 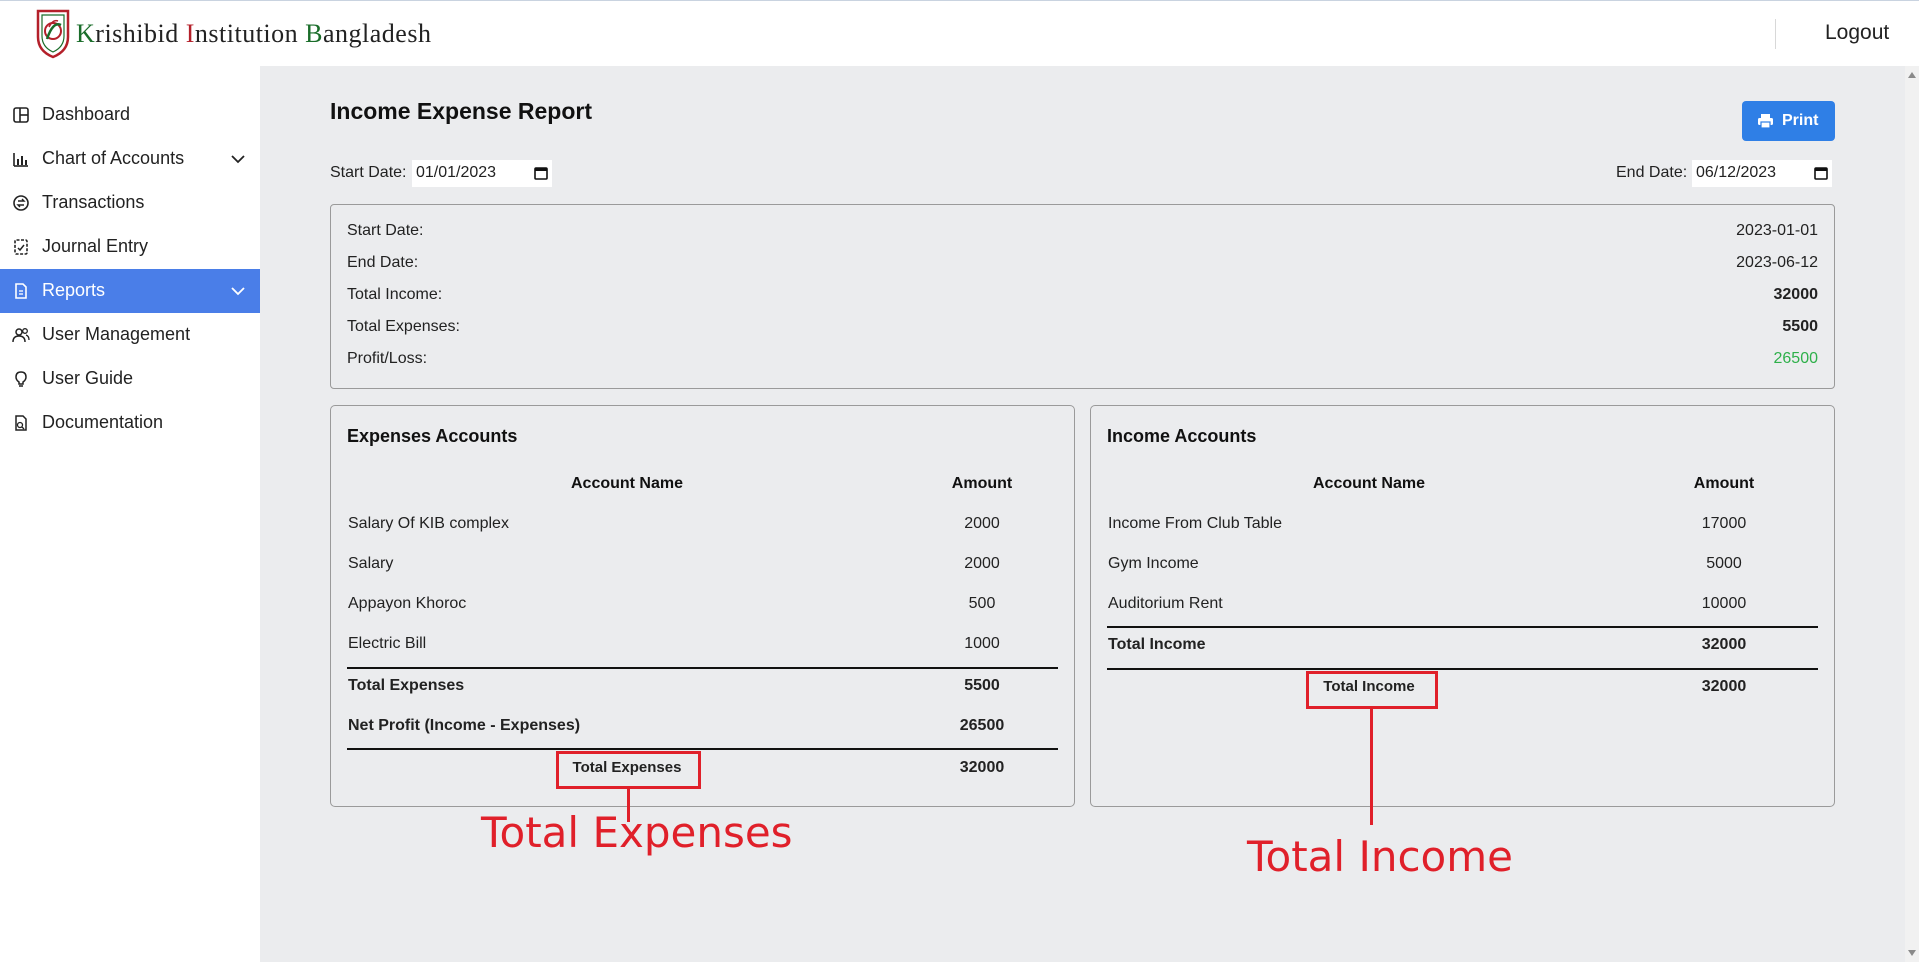 I want to click on header-divider, so click(x=1775, y=34).